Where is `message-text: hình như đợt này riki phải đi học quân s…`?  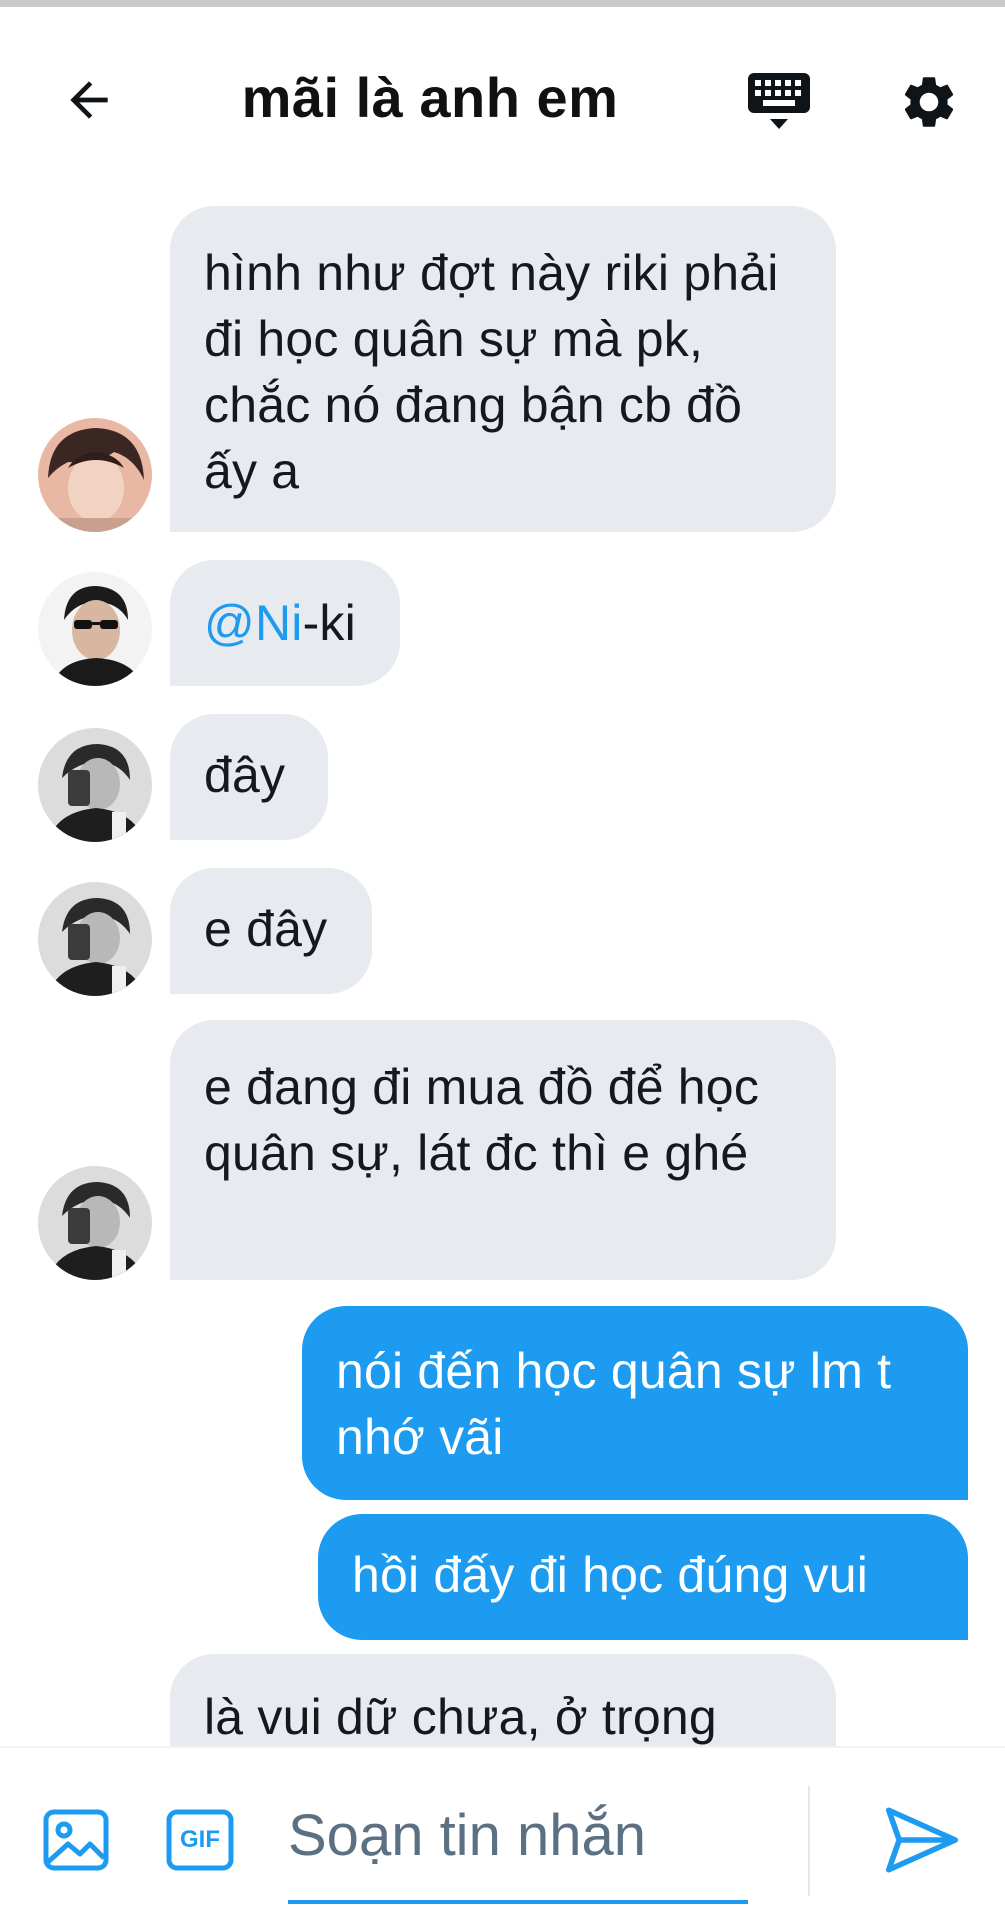
message-text: hình như đợt này riki phải đi học quân s… is located at coordinates (491, 372).